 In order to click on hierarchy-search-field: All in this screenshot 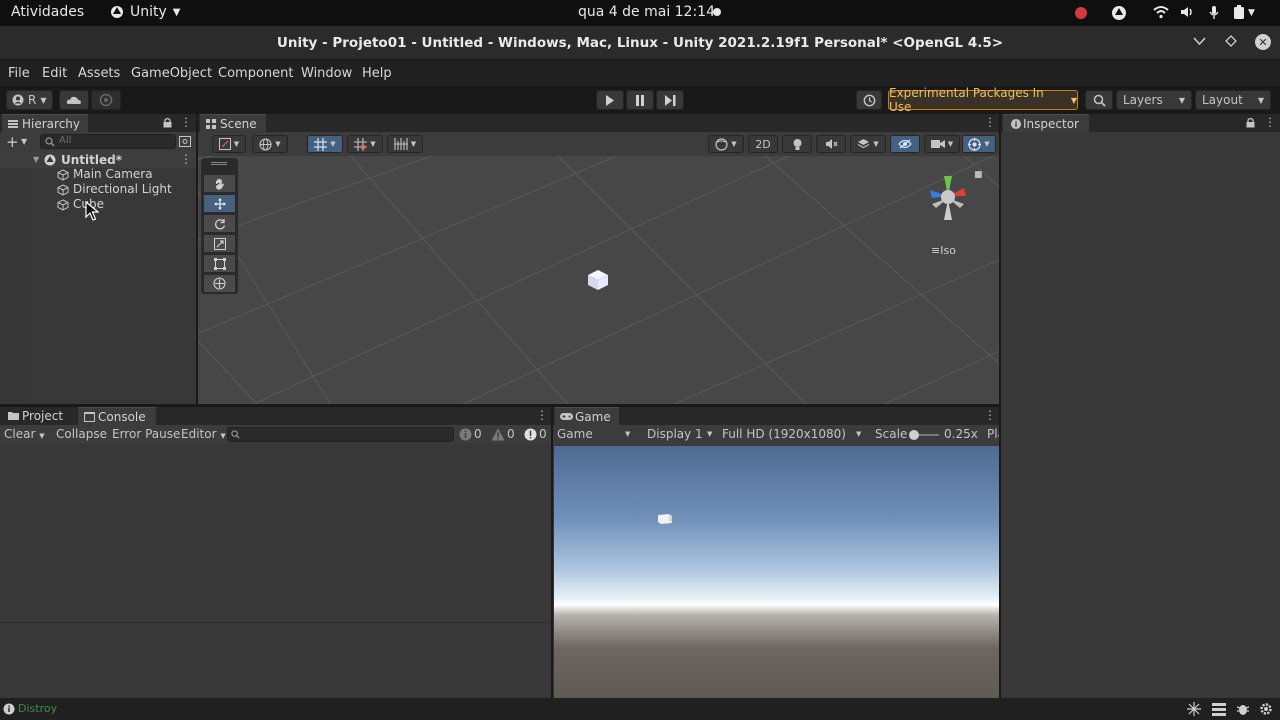, I will do `click(108, 141)`.